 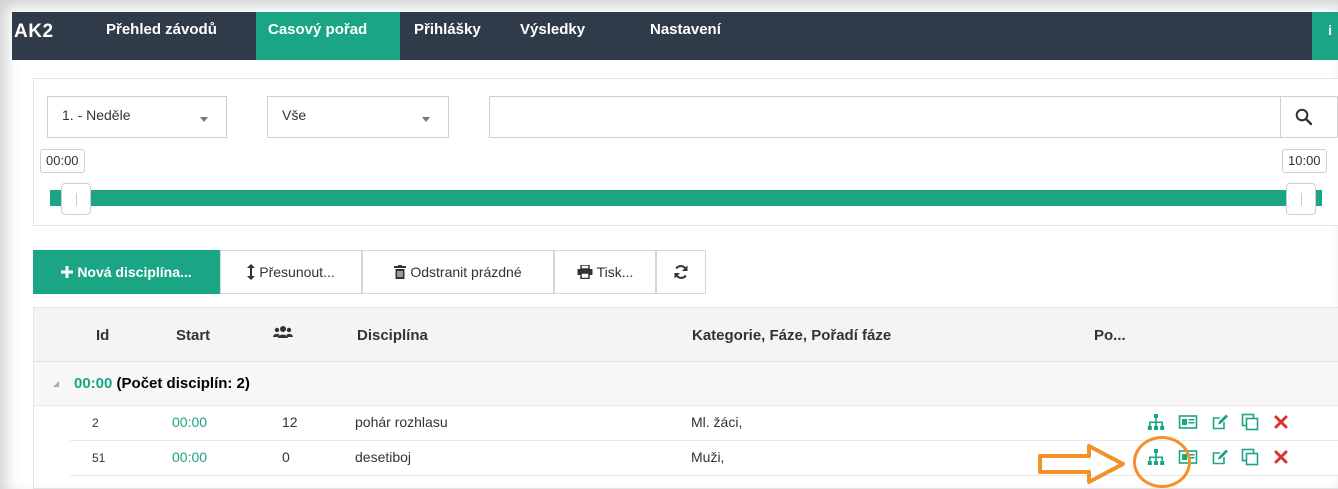 What do you see at coordinates (358, 117) in the screenshot?
I see `scope-select: Vše` at bounding box center [358, 117].